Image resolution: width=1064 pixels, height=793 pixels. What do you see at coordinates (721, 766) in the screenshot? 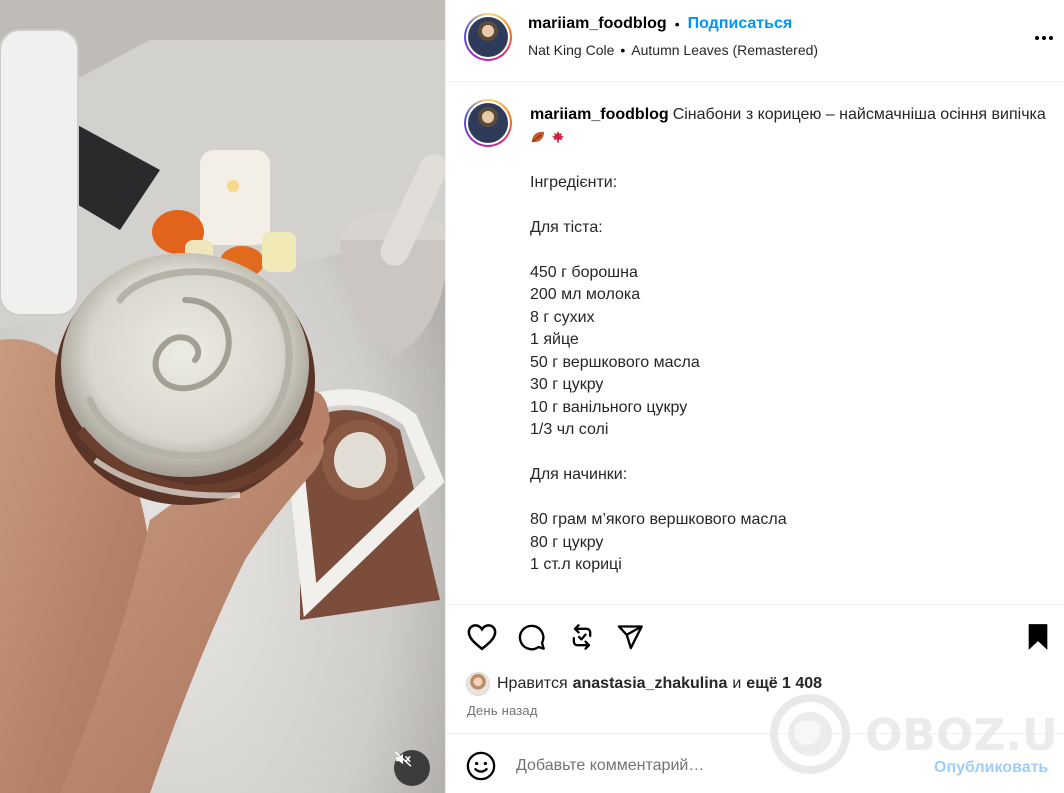
I see `comment-input` at bounding box center [721, 766].